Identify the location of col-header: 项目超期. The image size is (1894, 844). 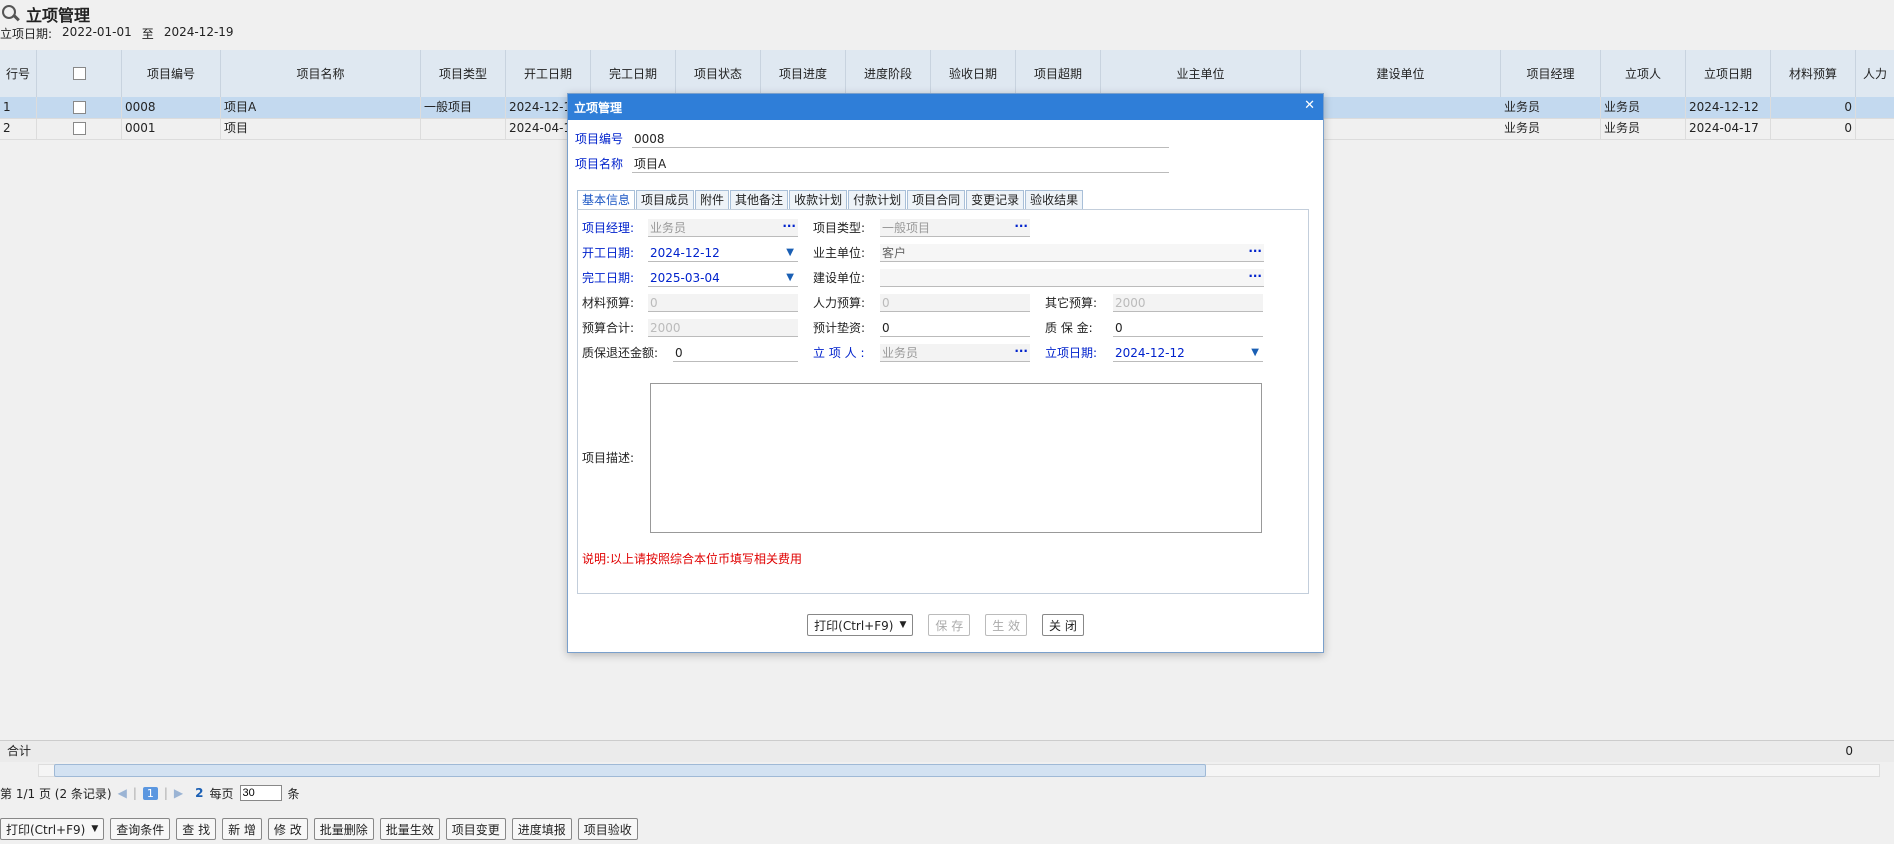
(1058, 73).